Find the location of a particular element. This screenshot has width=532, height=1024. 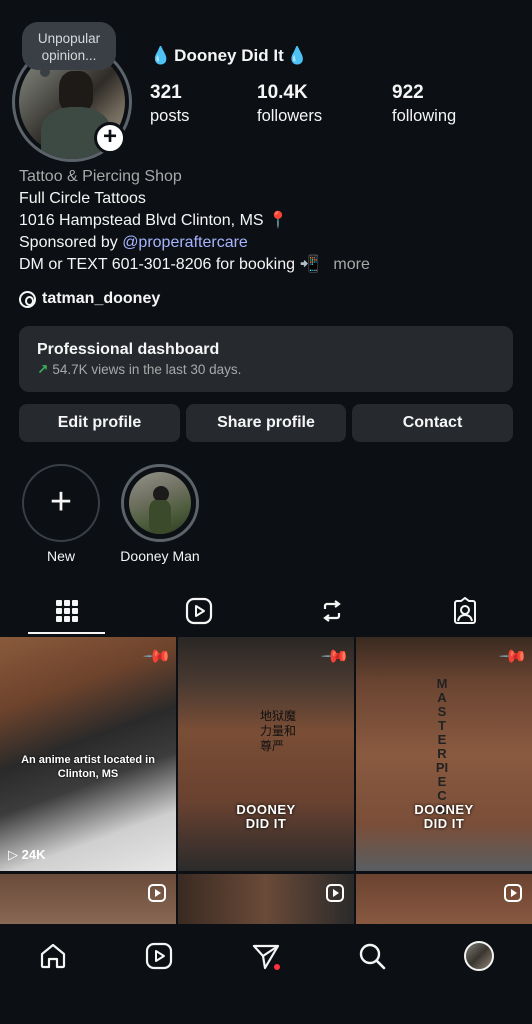

stat-following-value: 922 is located at coordinates (408, 92).